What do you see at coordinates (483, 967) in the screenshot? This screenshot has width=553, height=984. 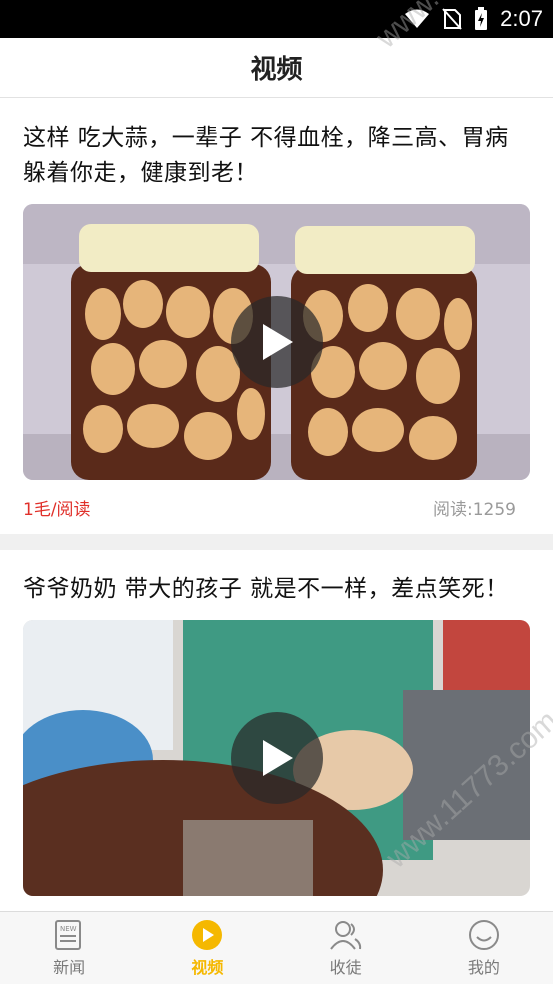 I see `tab-label: 我的` at bounding box center [483, 967].